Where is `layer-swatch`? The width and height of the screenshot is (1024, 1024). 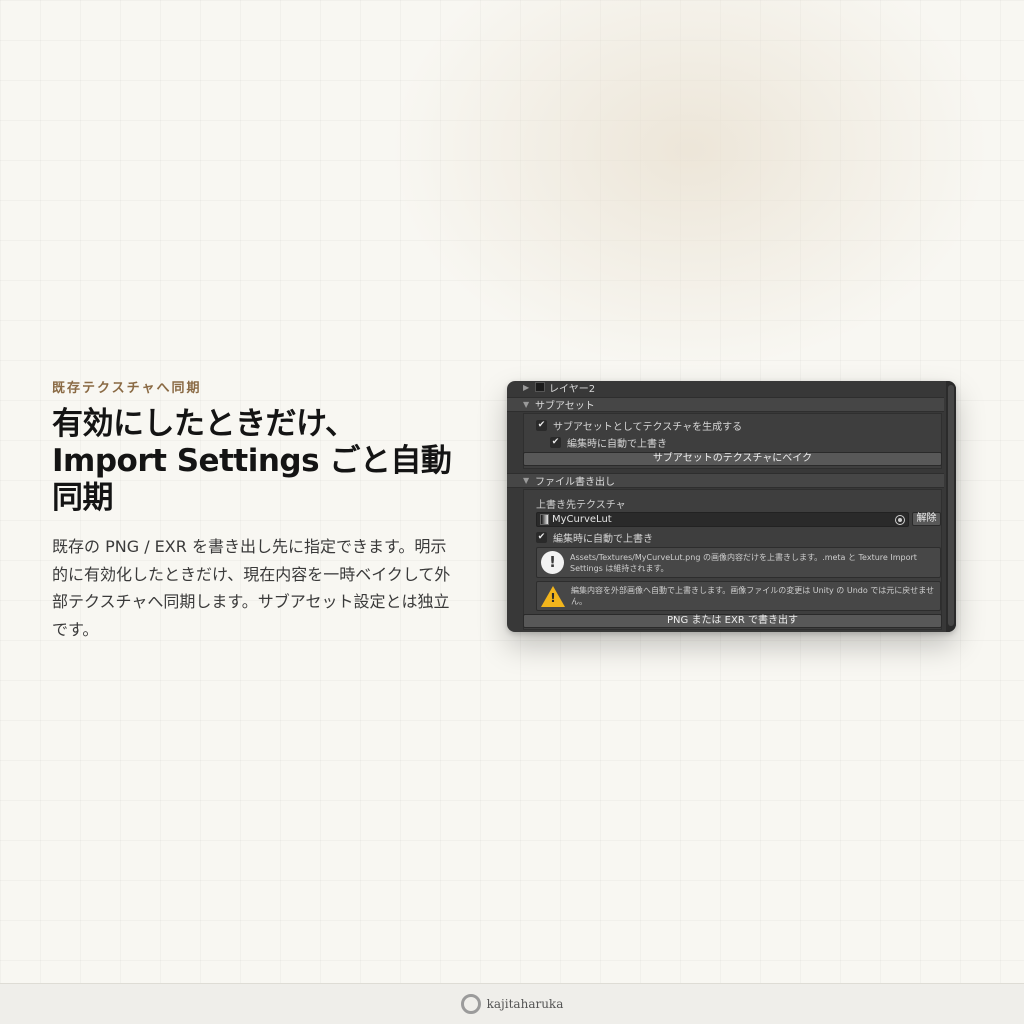
layer-swatch is located at coordinates (540, 387).